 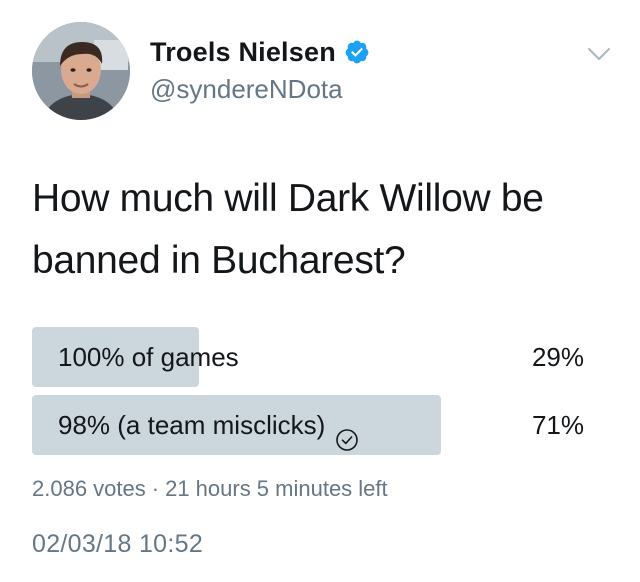 I want to click on poll-option: 100% of games 29%, so click(x=310, y=357).